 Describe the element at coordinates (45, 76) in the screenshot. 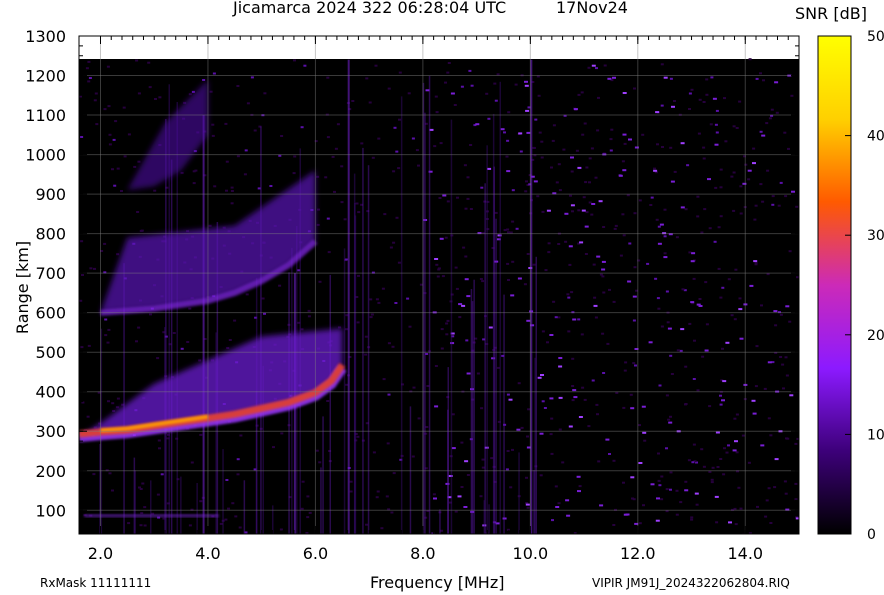

I see `y-tick-label: 1200` at that location.